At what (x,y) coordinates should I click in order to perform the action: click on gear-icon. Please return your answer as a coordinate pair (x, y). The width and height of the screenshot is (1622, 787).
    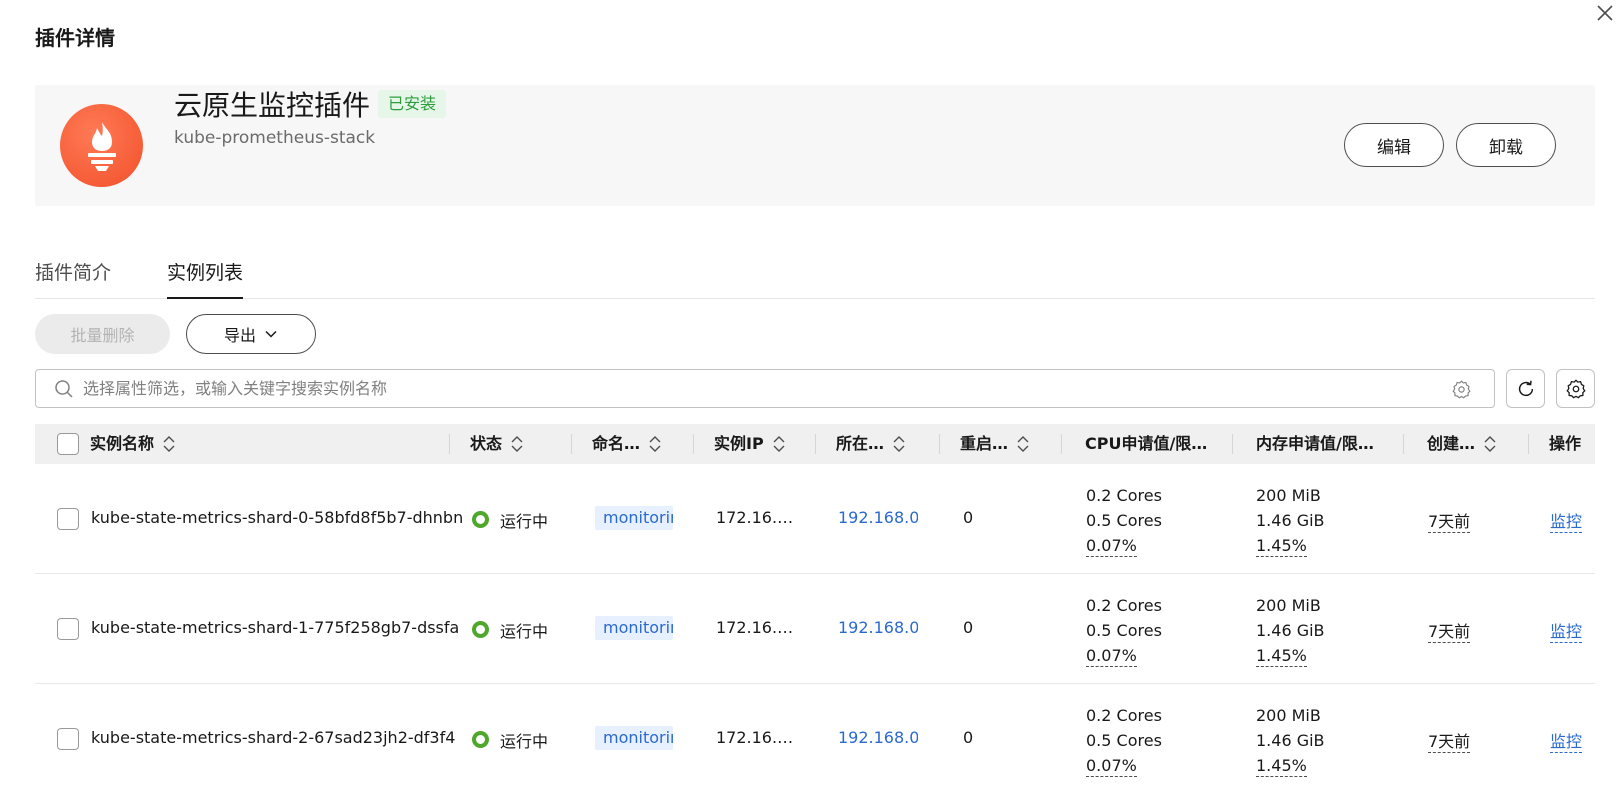
    Looking at the image, I should click on (1575, 388).